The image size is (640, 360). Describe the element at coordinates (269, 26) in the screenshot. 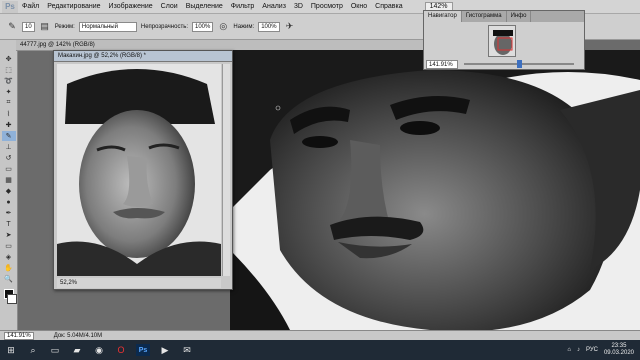

I see `pressure-field: 100%` at that location.